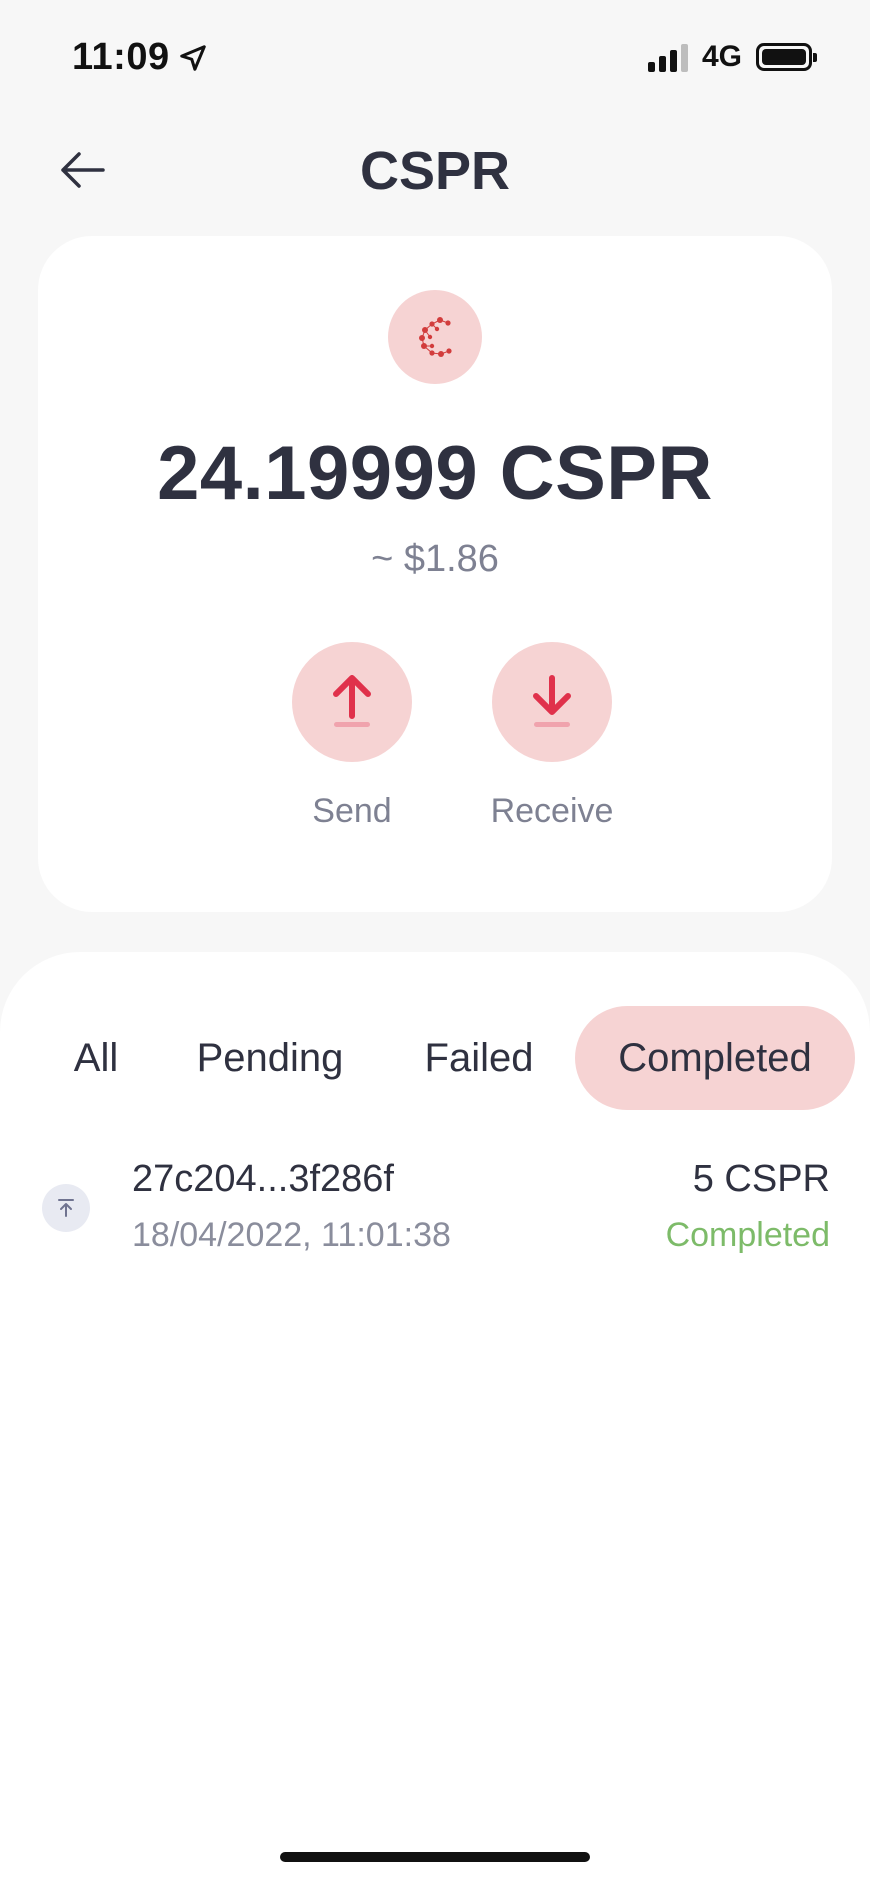 This screenshot has width=870, height=1883. I want to click on transaction-status: Completed, so click(747, 1235).